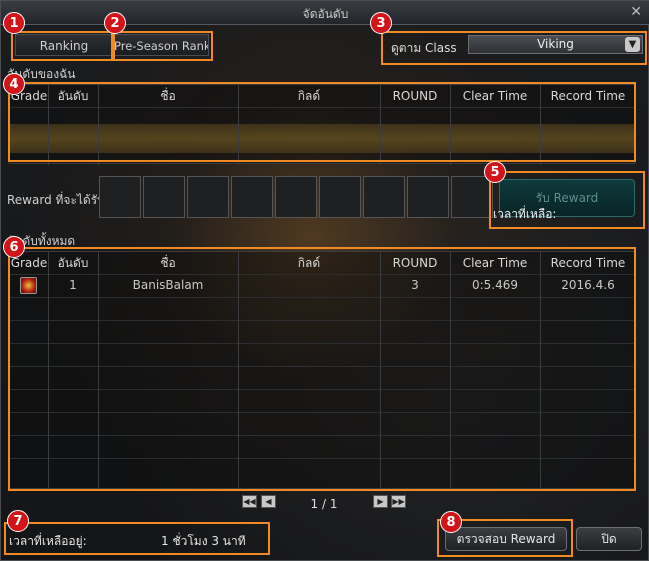 The image size is (649, 561). I want to click on annotation-badge-3: 3, so click(381, 23).